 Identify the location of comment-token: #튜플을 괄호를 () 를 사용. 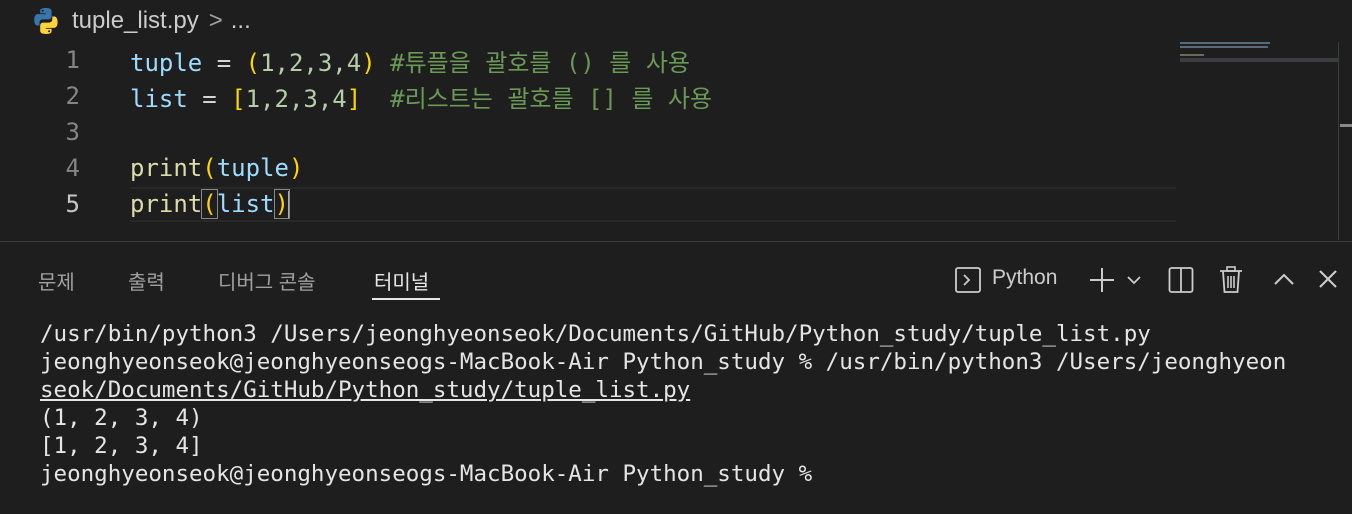
(532, 62).